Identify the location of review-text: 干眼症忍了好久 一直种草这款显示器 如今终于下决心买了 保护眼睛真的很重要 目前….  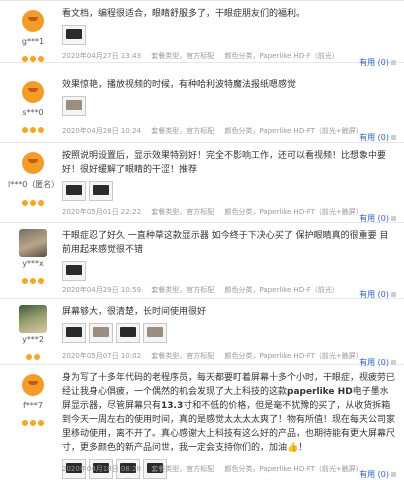
(225, 243).